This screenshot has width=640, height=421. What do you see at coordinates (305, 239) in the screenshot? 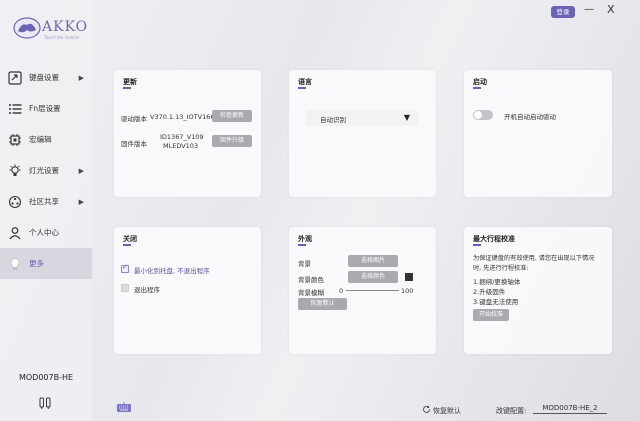
I see `card-title: 外观` at bounding box center [305, 239].